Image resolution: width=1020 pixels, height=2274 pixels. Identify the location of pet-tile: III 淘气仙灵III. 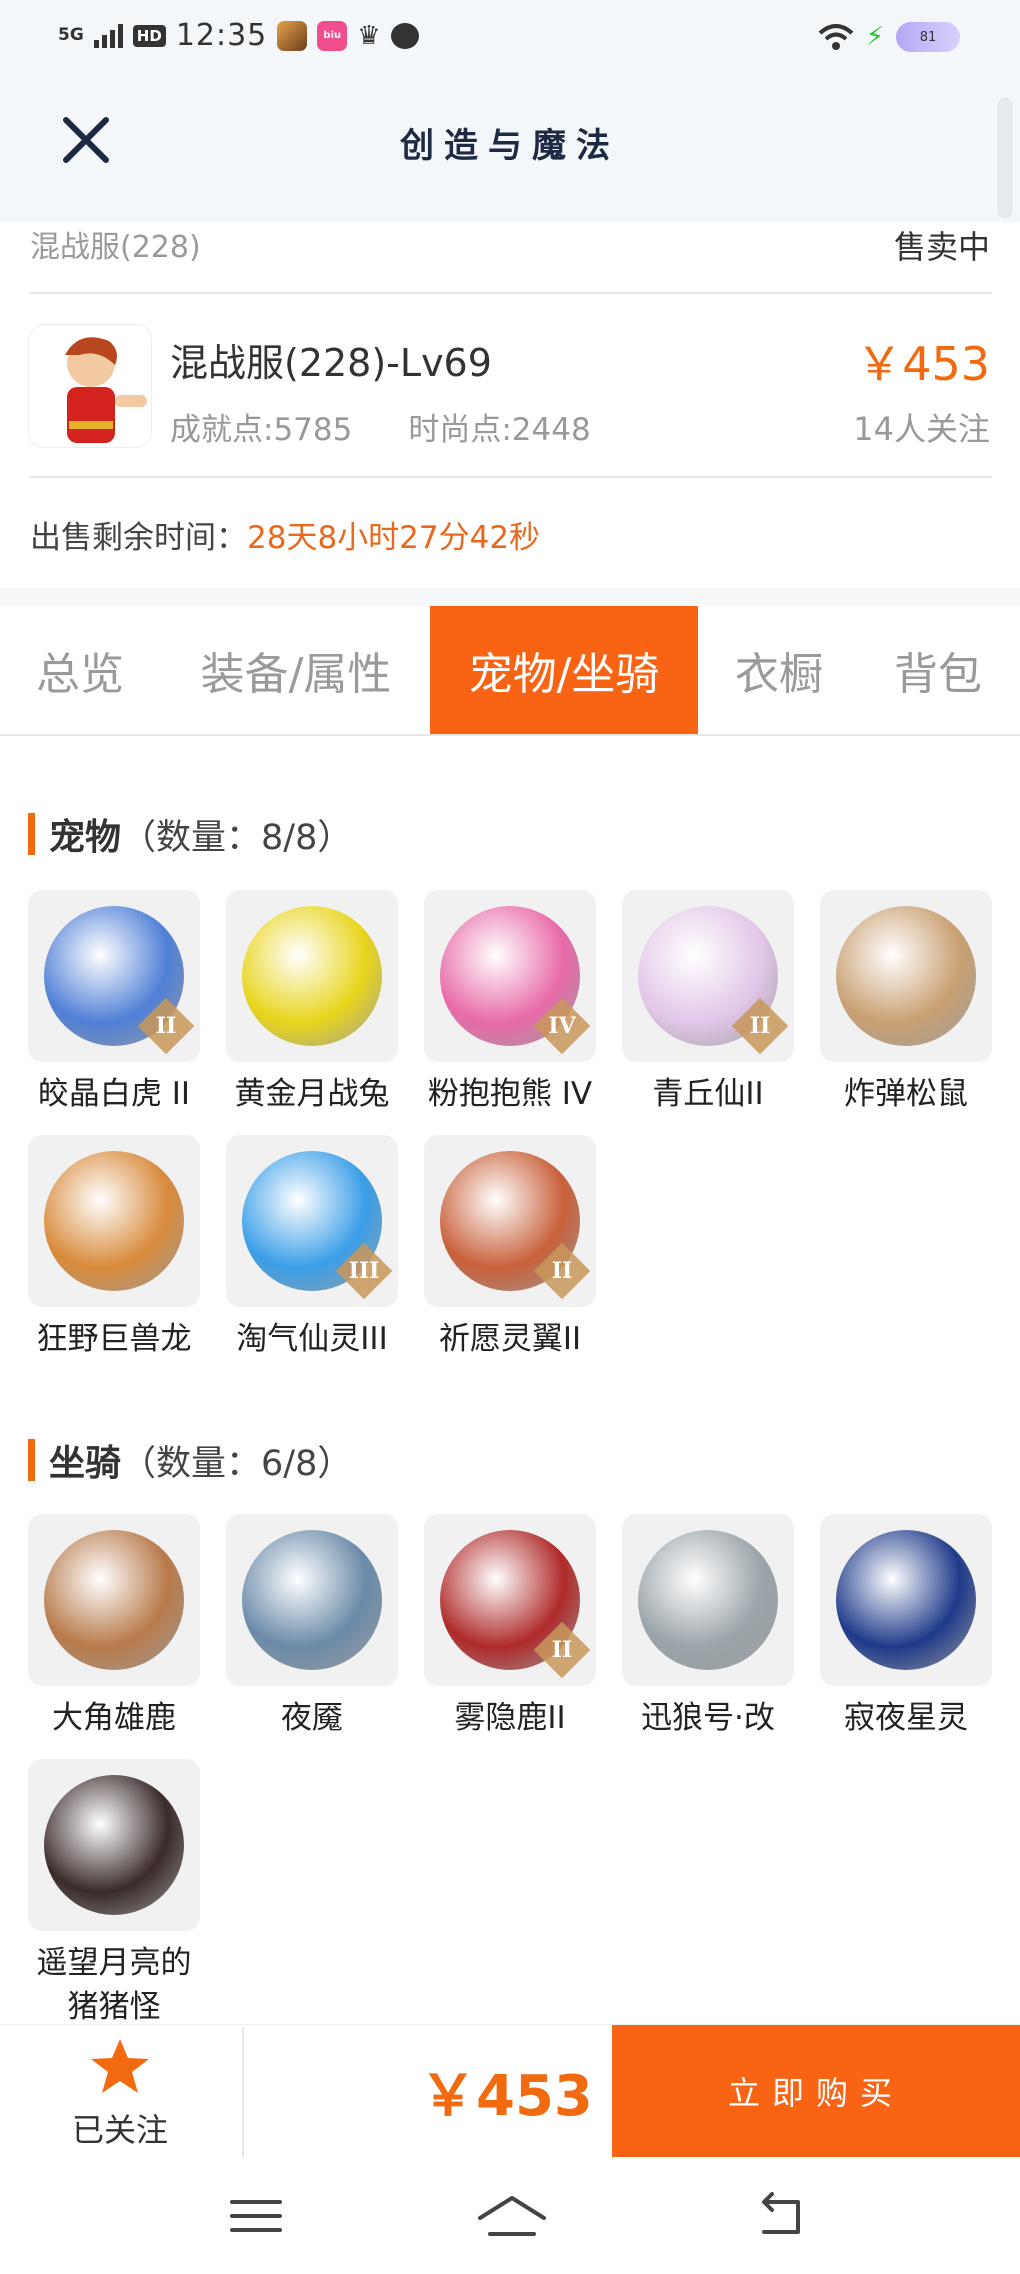
(312, 1248).